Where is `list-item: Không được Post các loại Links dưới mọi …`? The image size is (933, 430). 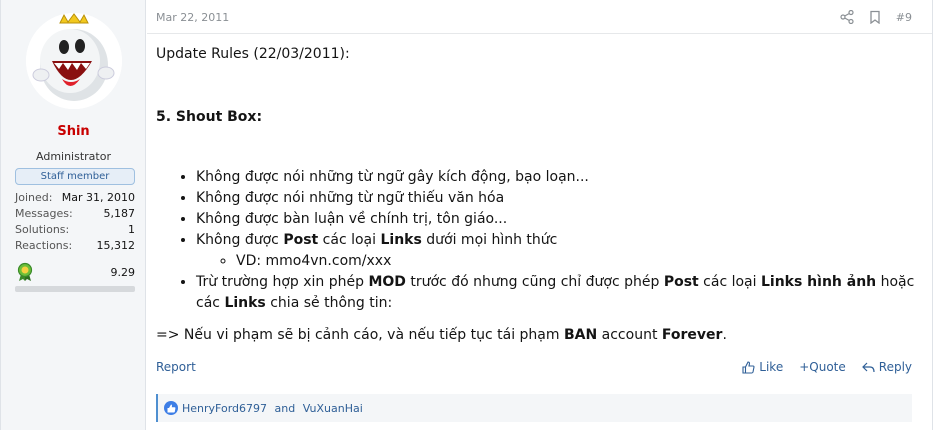
list-item: Không được Post các loại Links dưới mọi … is located at coordinates (556, 251).